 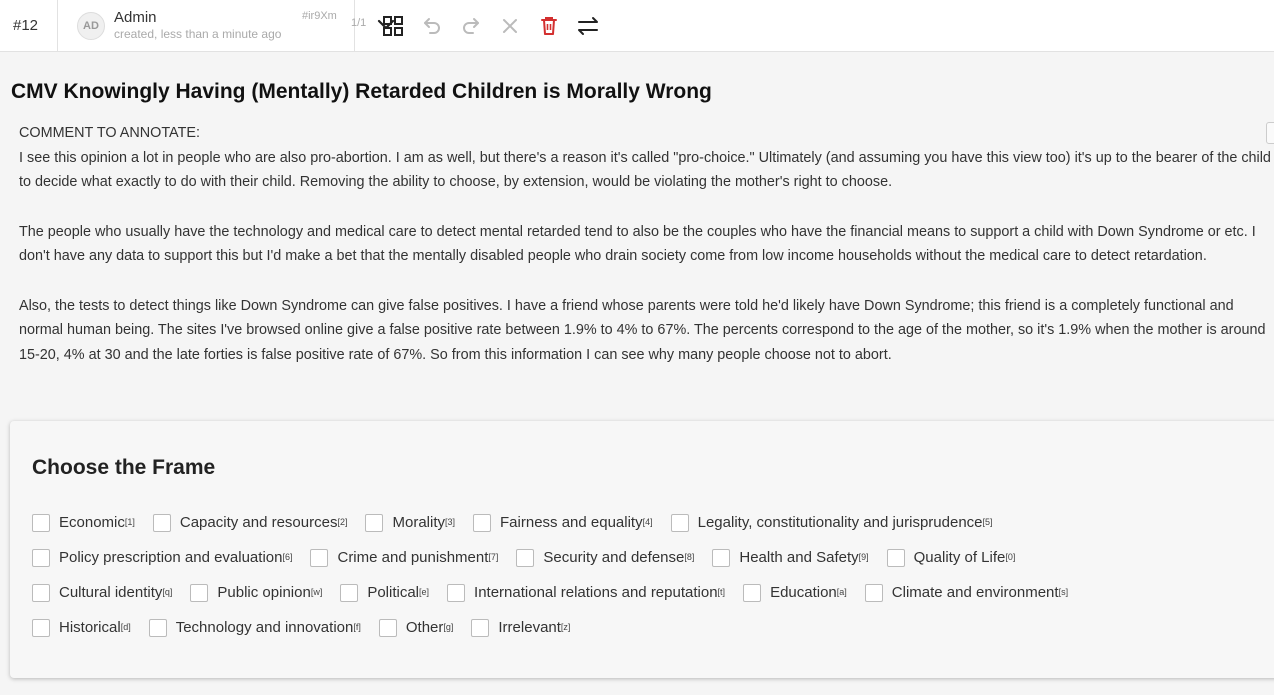 What do you see at coordinates (386, 25) in the screenshot?
I see `chevron-down-icon` at bounding box center [386, 25].